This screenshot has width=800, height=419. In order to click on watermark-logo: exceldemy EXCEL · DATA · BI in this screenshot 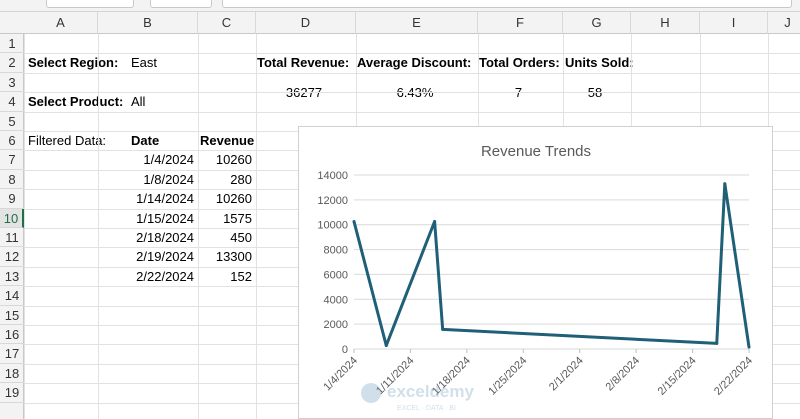, I will do `click(417, 397)`.